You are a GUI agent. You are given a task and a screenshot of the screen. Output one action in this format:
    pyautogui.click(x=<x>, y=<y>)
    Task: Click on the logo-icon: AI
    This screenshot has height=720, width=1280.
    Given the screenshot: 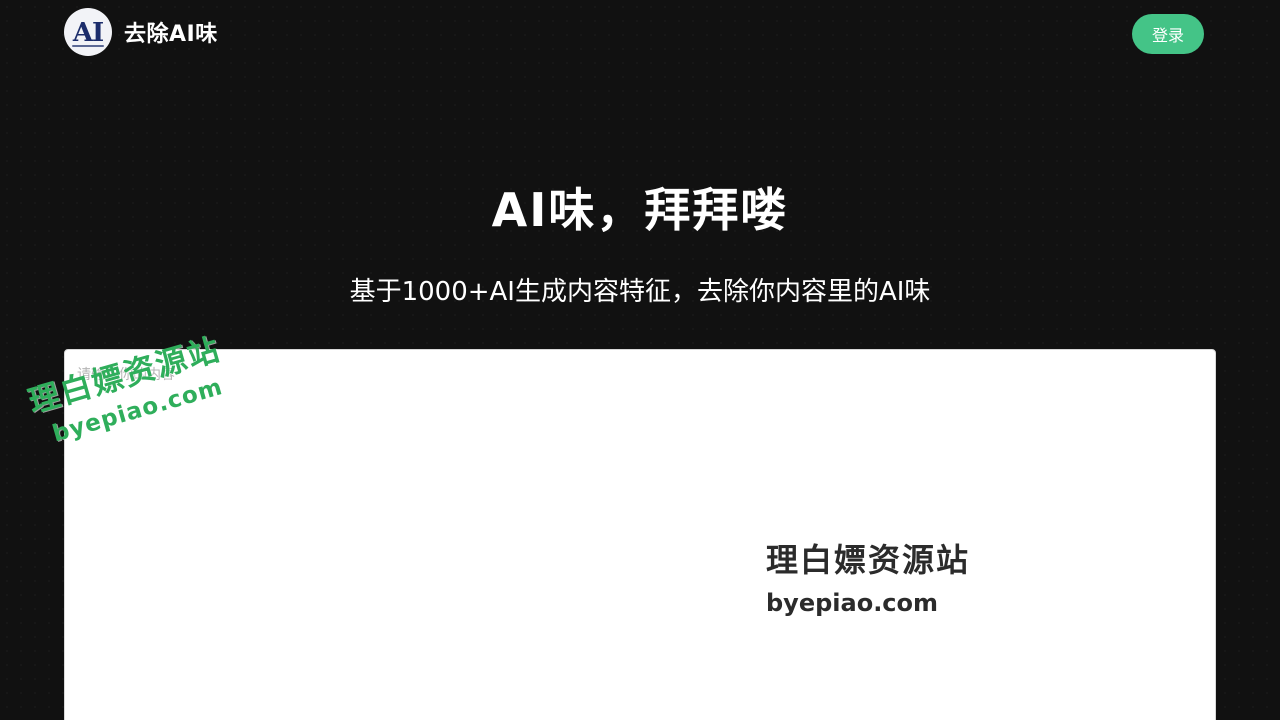 What is the action you would take?
    pyautogui.click(x=88, y=32)
    